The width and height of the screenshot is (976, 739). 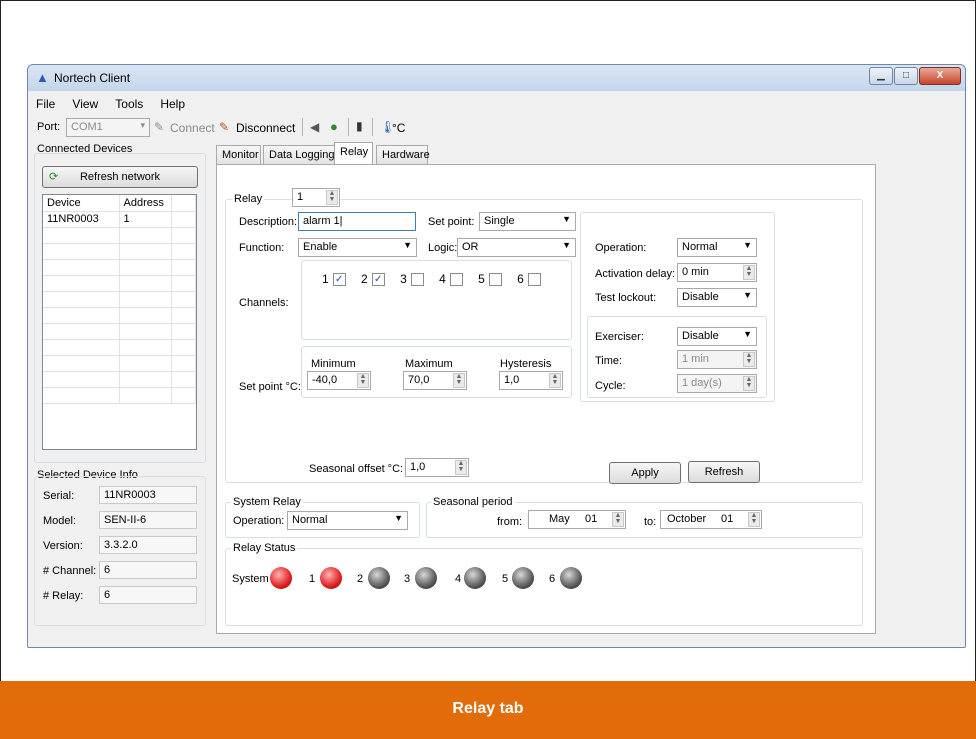 What do you see at coordinates (192, 128) in the screenshot?
I see `connect-button: Connect` at bounding box center [192, 128].